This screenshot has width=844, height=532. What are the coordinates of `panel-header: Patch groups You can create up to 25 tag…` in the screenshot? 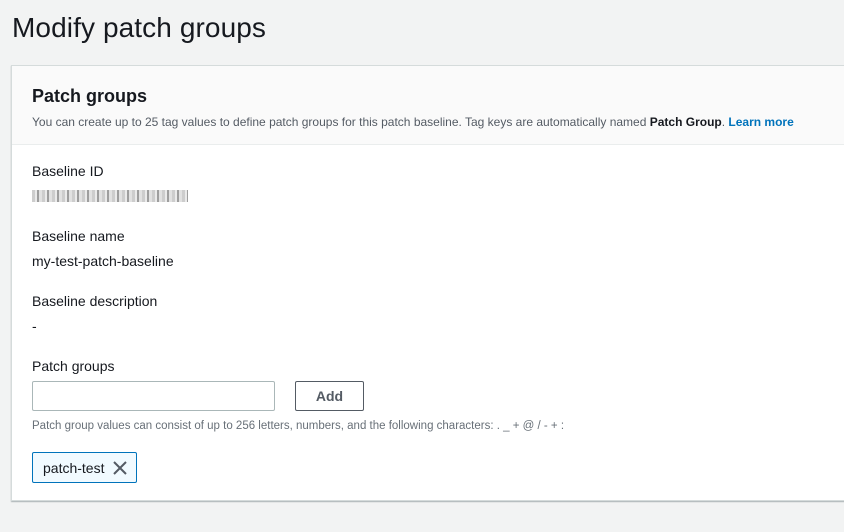 It's located at (428, 105).